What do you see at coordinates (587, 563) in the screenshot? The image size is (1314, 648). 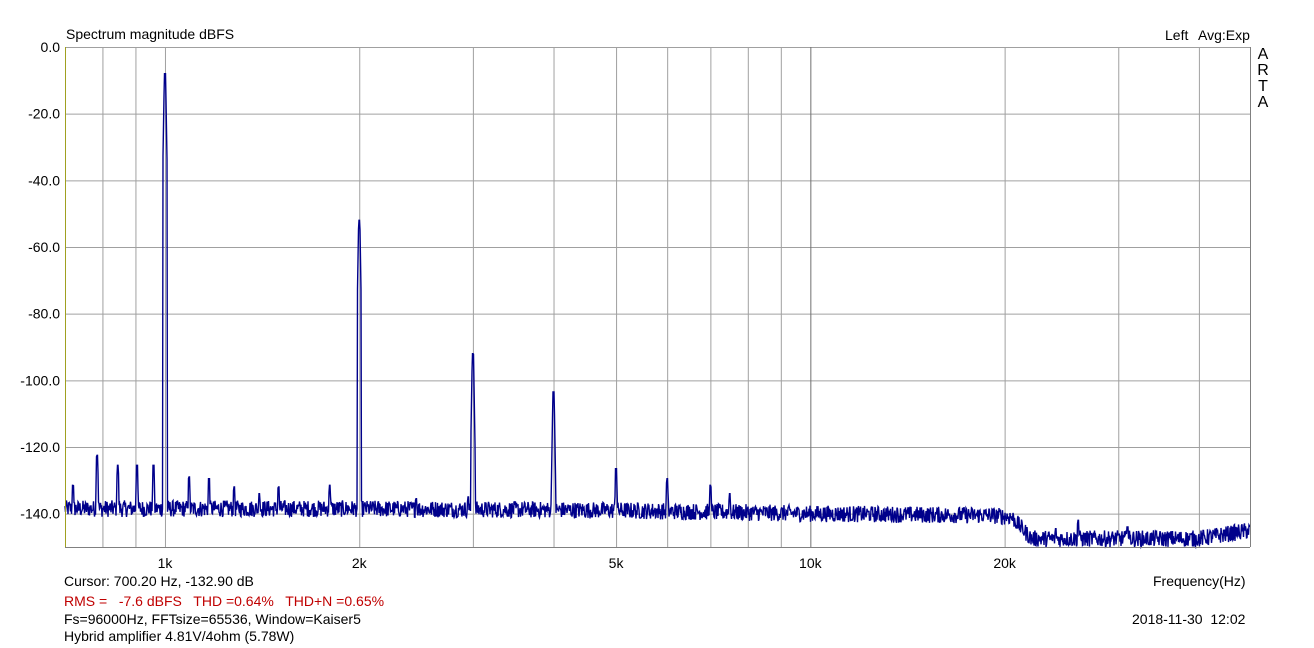 I see `x-tick-labels: 1k 2k 5k 10k 20k` at bounding box center [587, 563].